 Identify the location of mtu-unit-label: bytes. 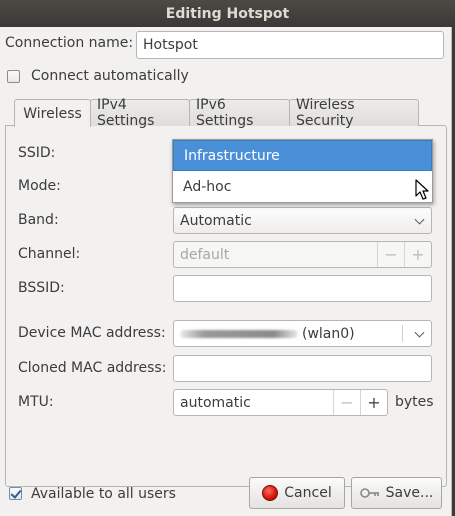
(414, 402).